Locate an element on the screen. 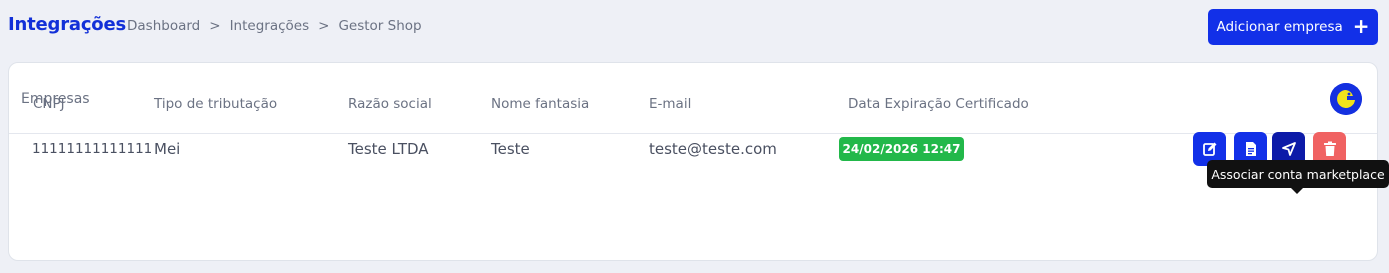 Image resolution: width=1389 pixels, height=273 pixels. cell-cnpj: 11111111111111 is located at coordinates (92, 149).